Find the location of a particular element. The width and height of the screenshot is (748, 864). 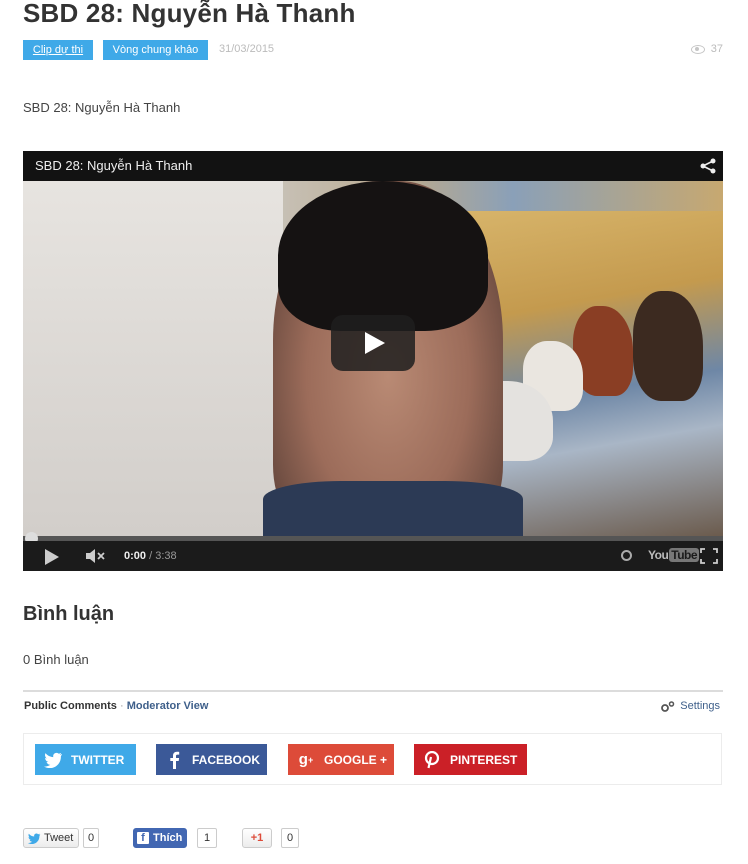

facebook-icon is located at coordinates (174, 760).